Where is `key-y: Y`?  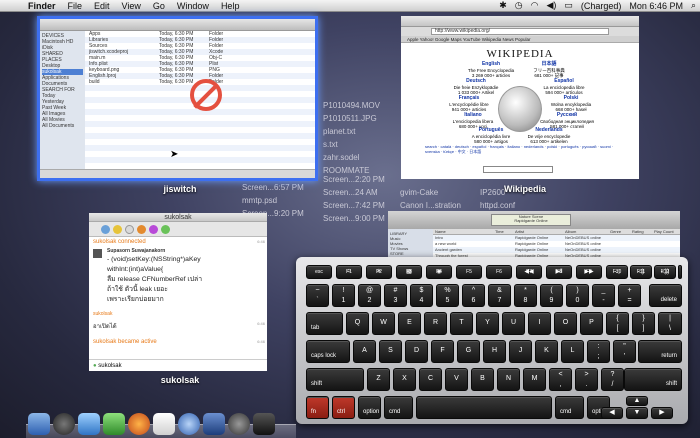
key-y: Y is located at coordinates (487, 323).